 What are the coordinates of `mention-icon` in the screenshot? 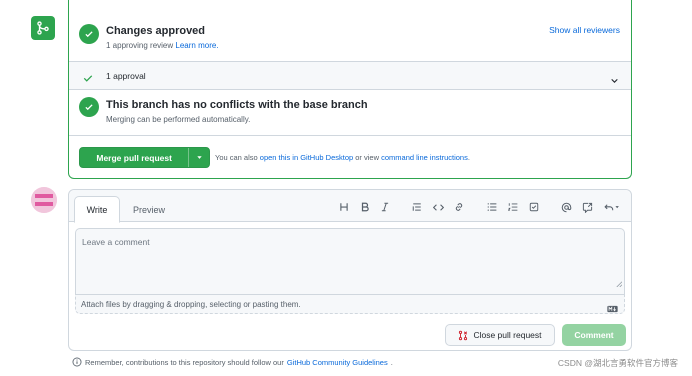 It's located at (566, 207).